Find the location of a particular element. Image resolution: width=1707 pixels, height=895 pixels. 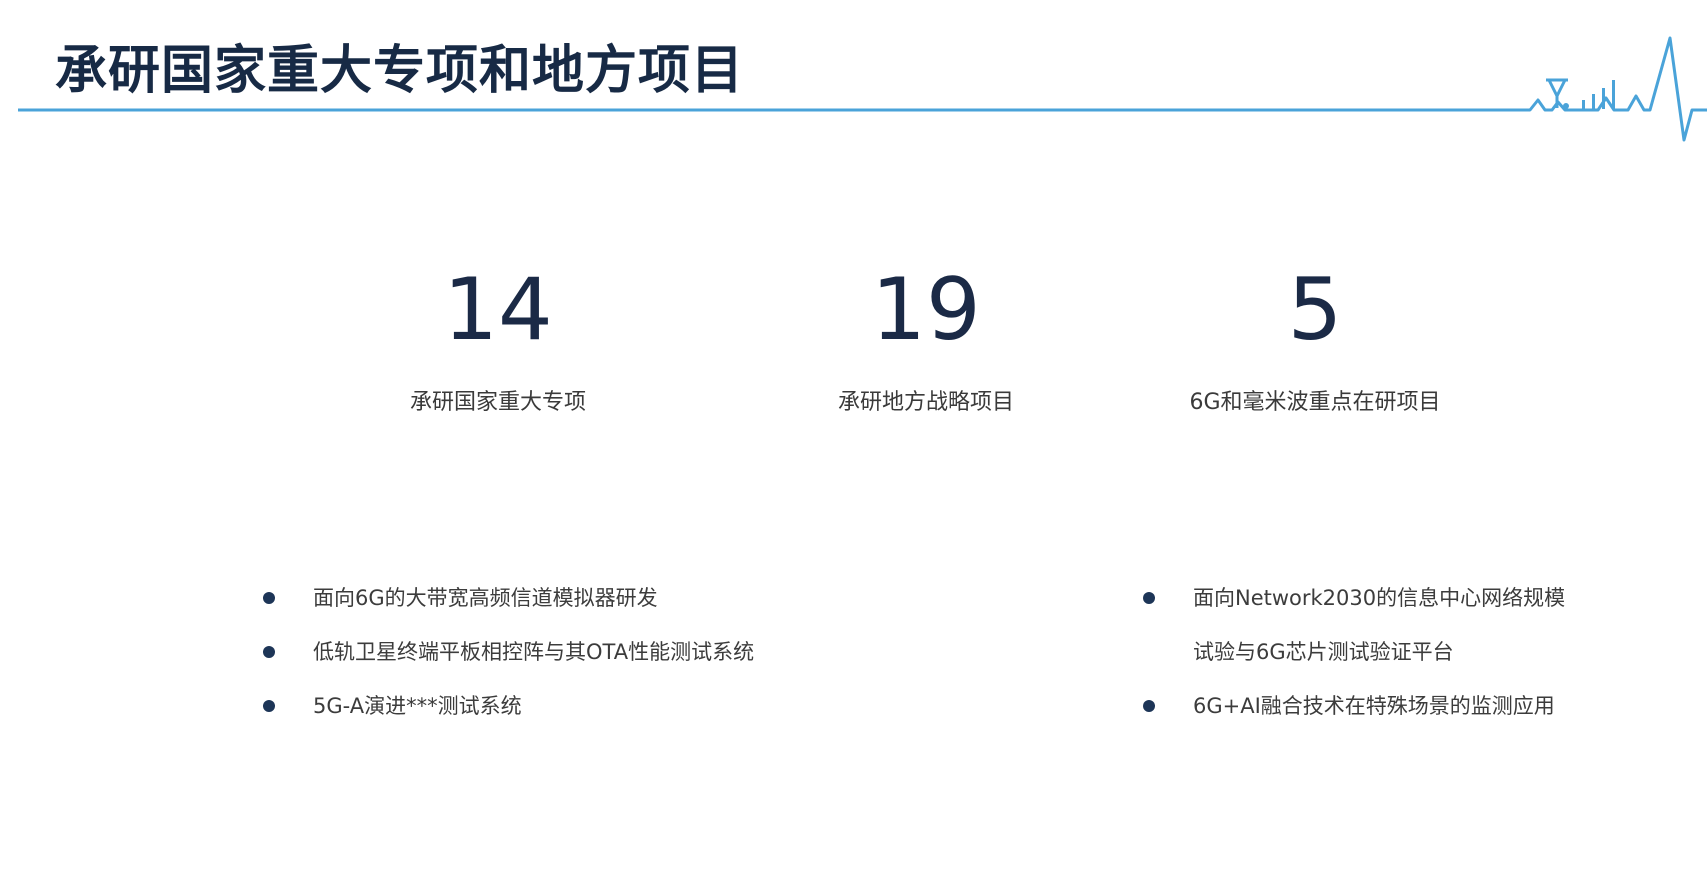

list-item-text-continued: 试验与6G芯片测试验证平台 is located at coordinates (1323, 652).